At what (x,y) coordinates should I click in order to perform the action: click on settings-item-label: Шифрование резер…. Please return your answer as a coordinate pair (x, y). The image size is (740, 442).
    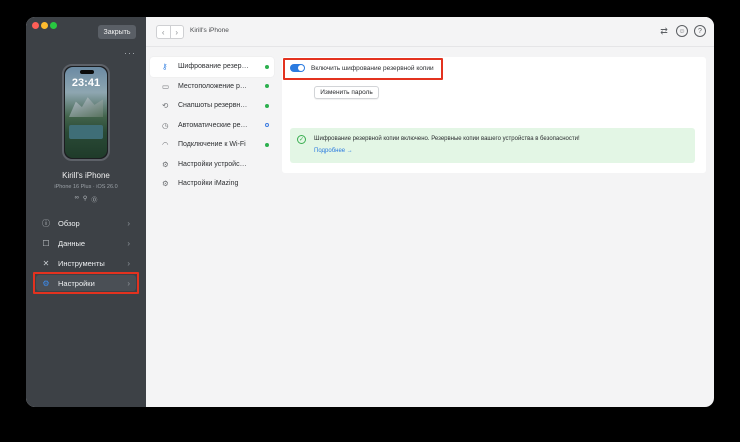
    Looking at the image, I should click on (213, 67).